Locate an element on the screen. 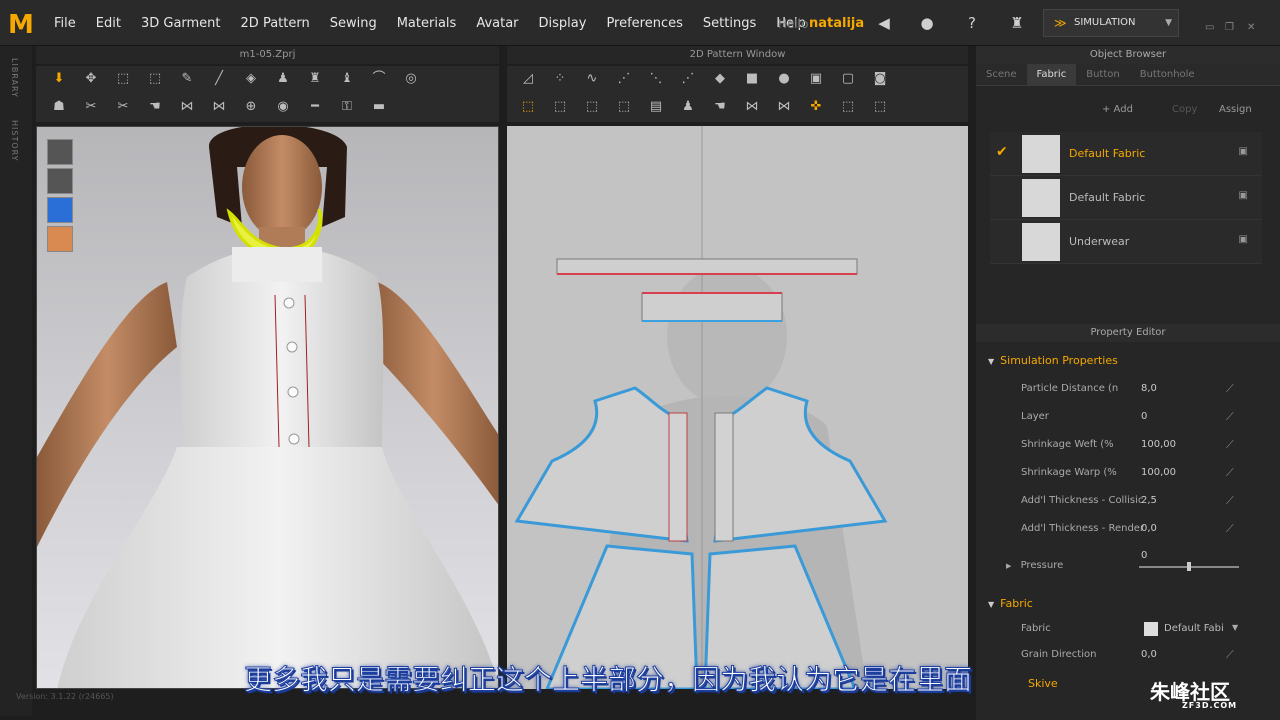  free-sewing-icon: ⬚ is located at coordinates (592, 107).